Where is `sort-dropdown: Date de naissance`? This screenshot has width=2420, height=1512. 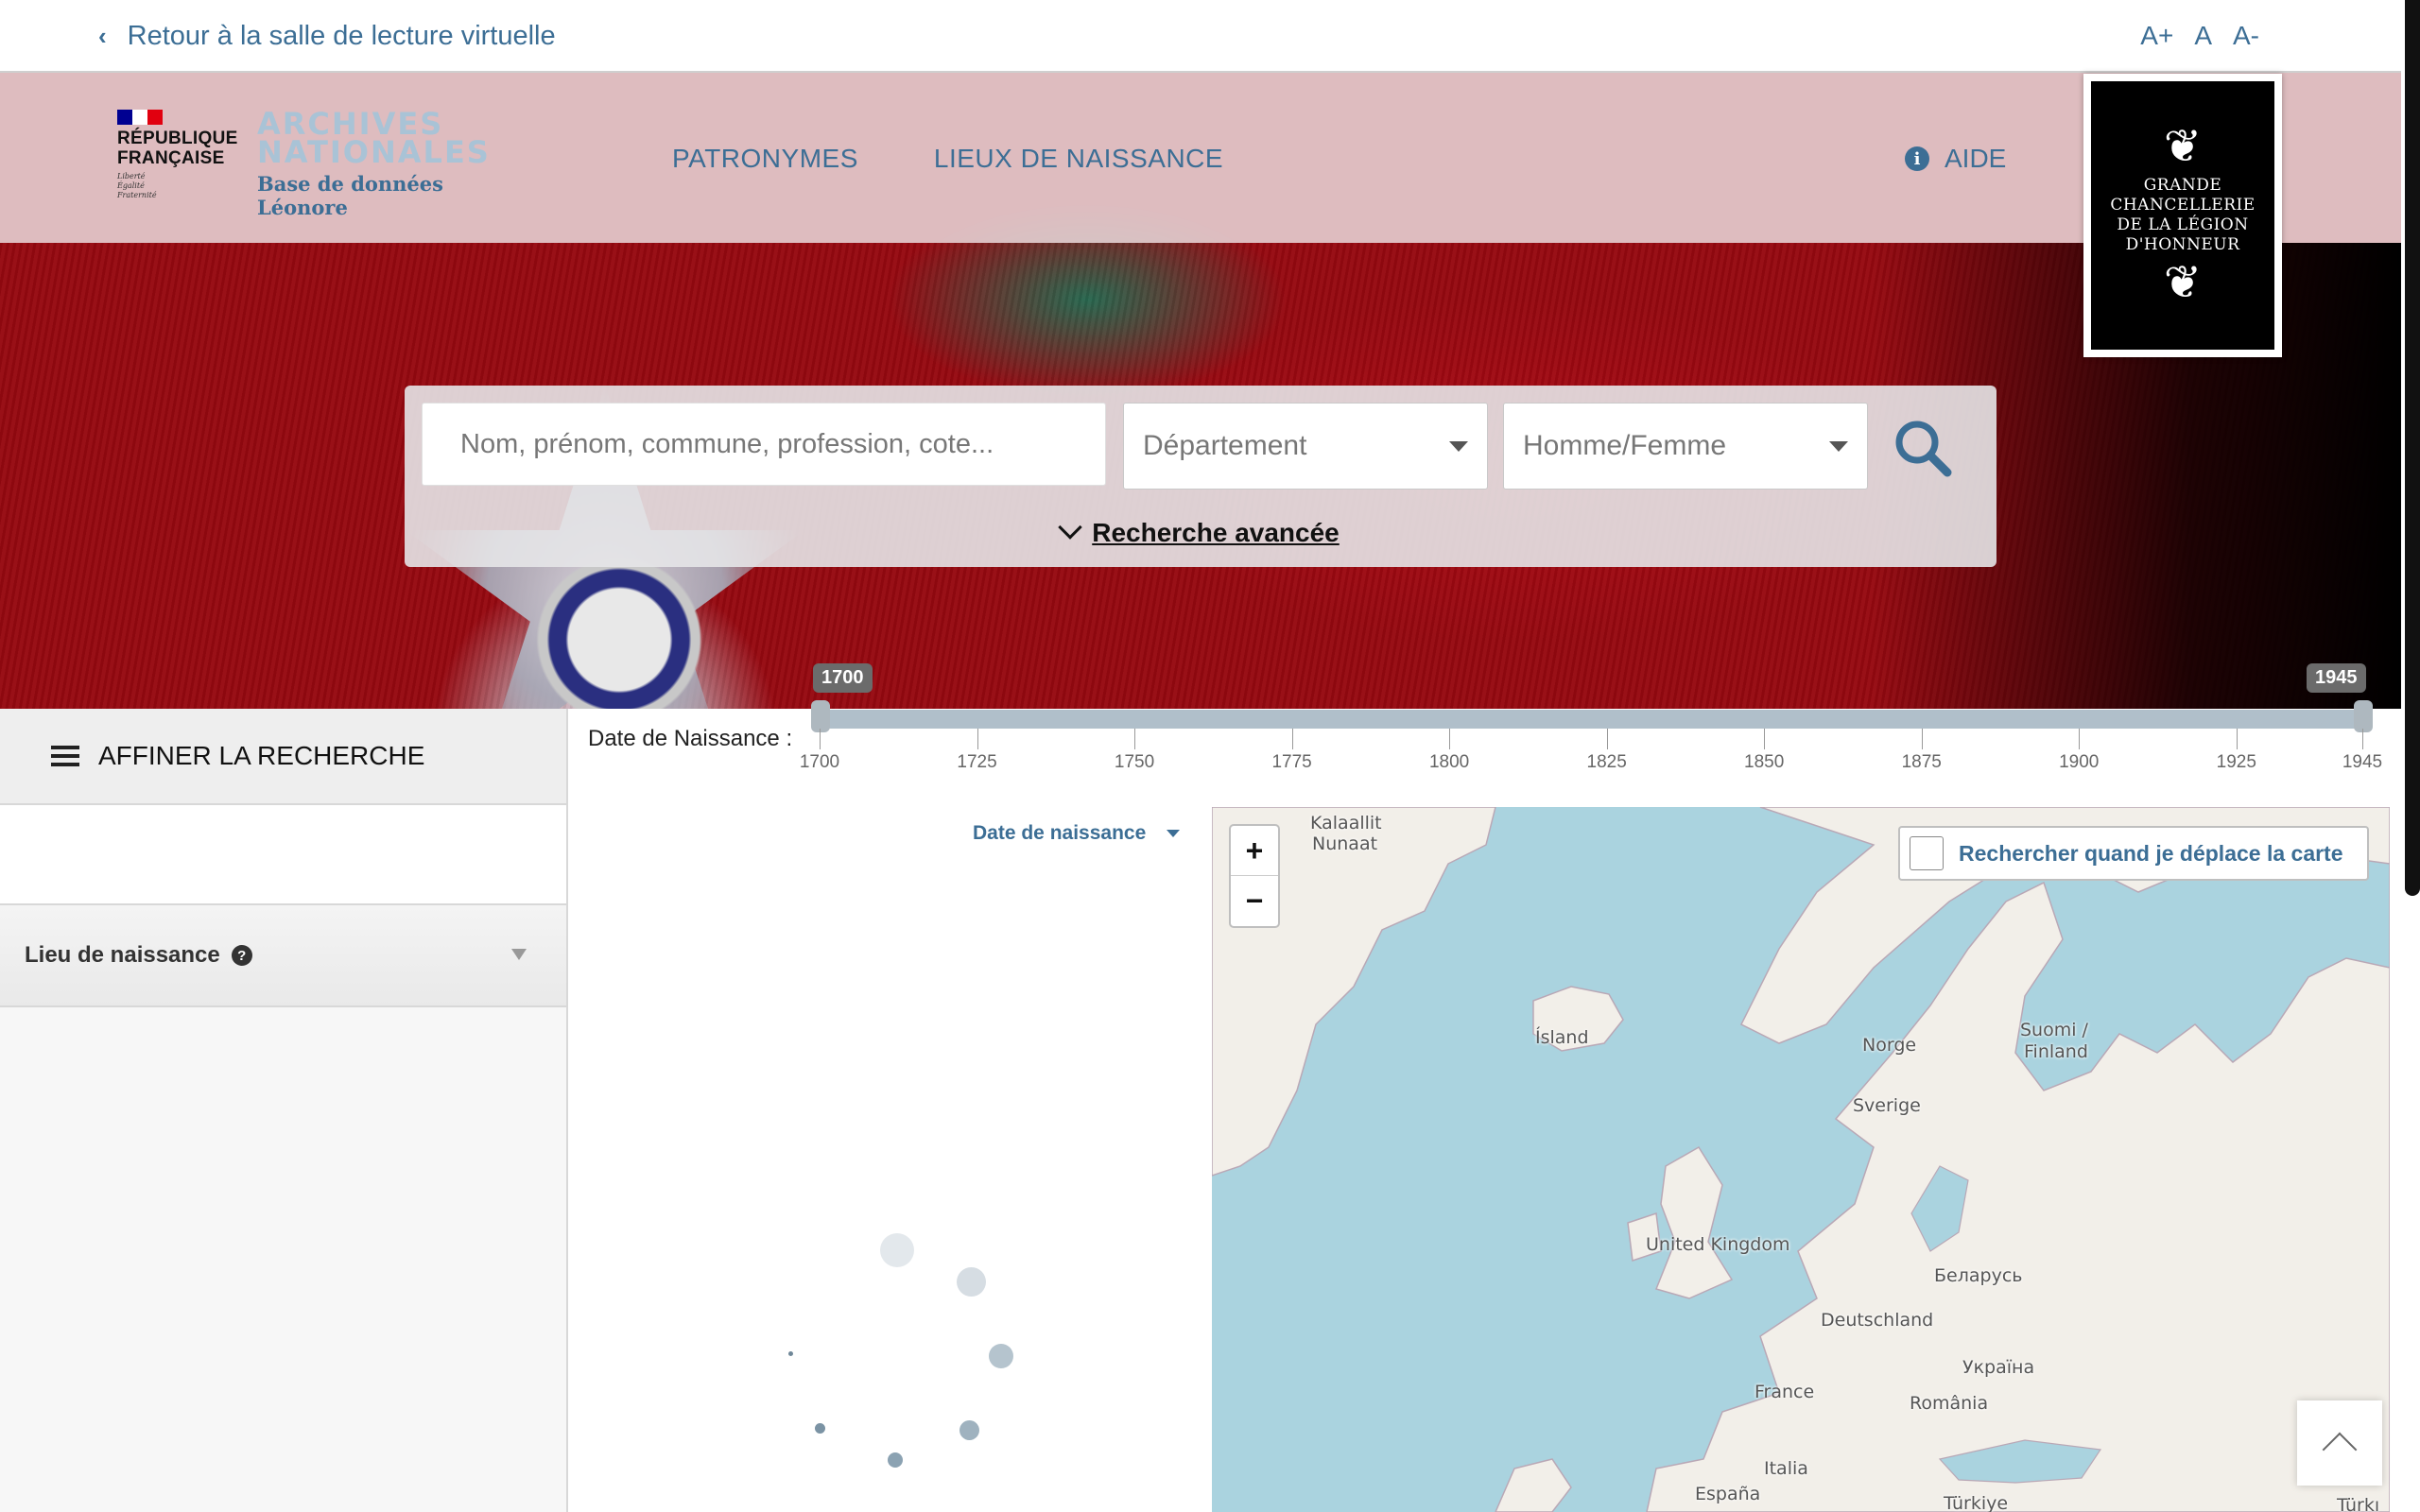
sort-dropdown: Date de naissance is located at coordinates (1077, 833).